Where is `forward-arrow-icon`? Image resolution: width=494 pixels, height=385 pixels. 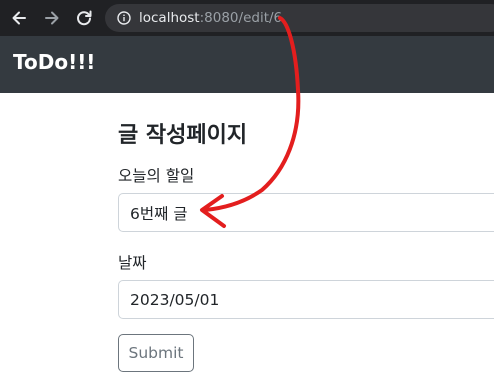 forward-arrow-icon is located at coordinates (52, 18).